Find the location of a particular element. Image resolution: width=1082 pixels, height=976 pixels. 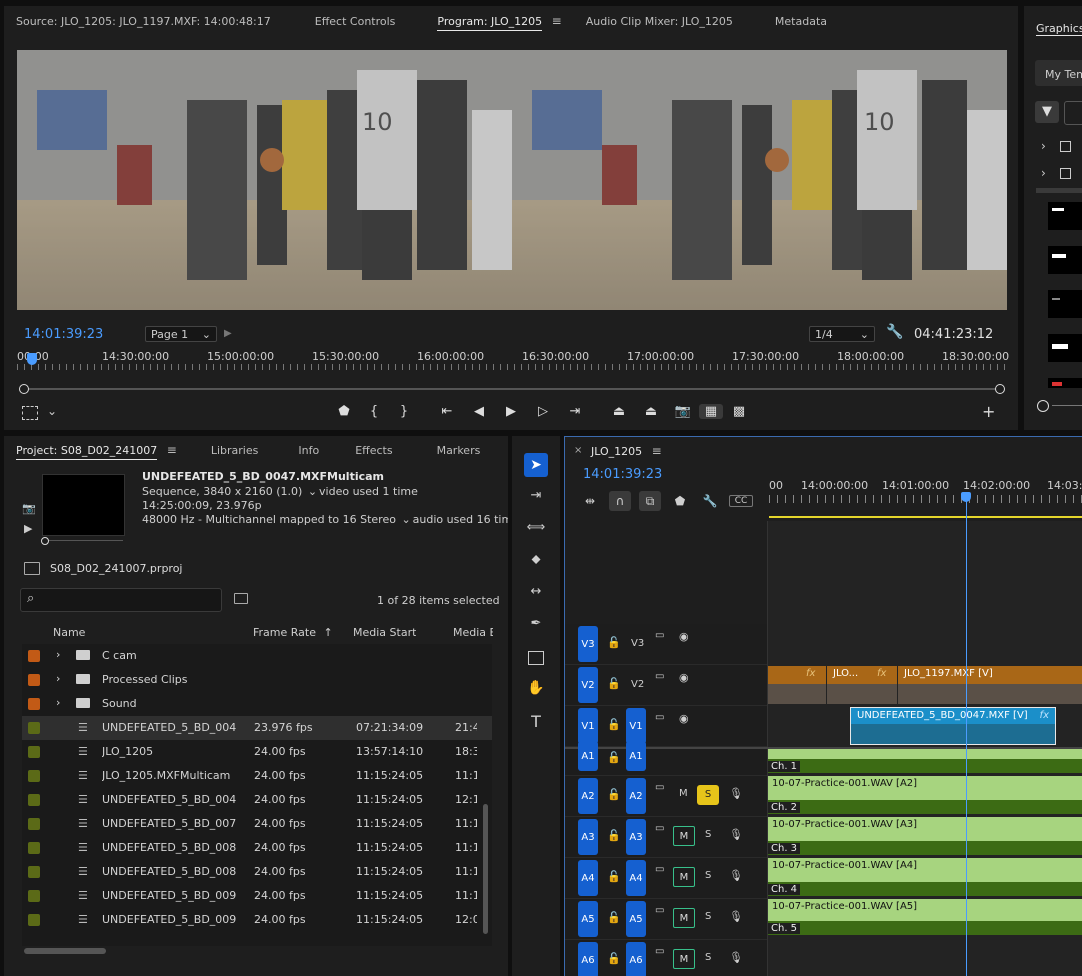

step-back-icon: ◀ is located at coordinates (479, 411).